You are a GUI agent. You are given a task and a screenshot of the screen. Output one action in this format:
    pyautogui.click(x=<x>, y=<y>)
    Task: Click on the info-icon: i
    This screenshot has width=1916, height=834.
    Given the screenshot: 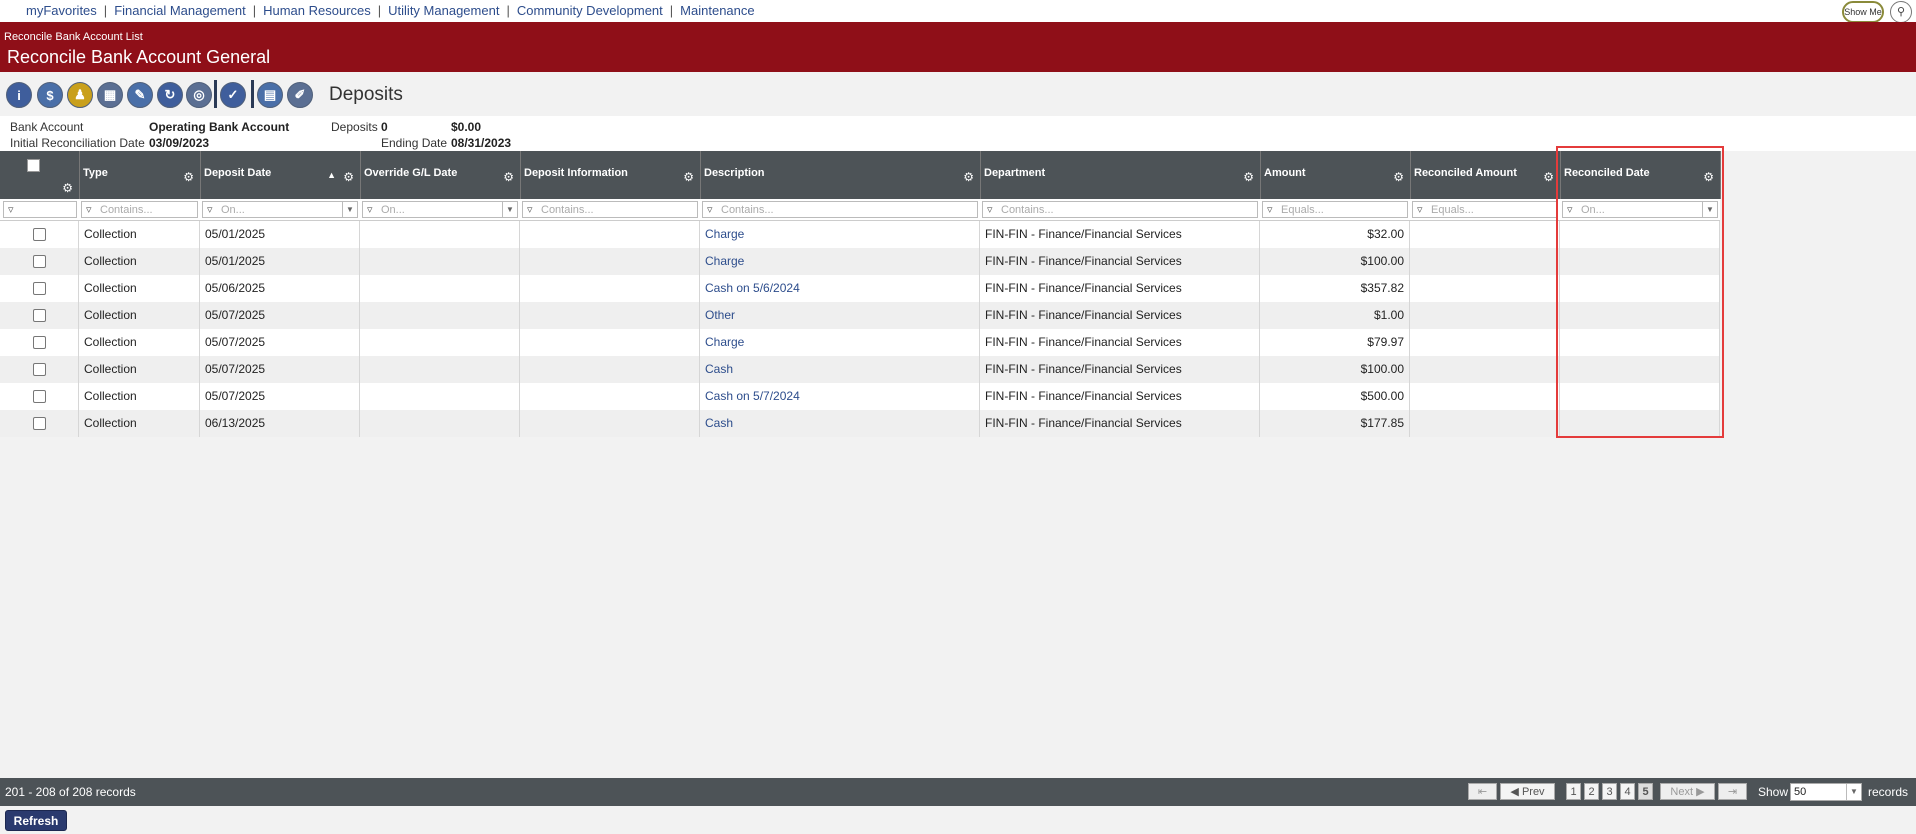 What is the action you would take?
    pyautogui.click(x=19, y=95)
    